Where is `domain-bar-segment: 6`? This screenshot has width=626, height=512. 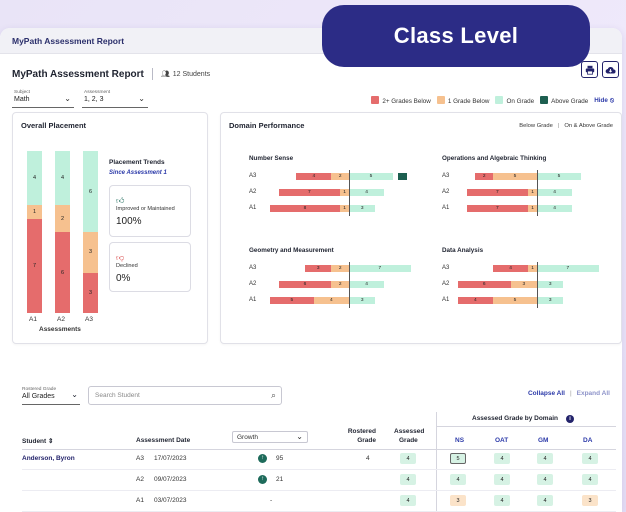 domain-bar-segment: 6 is located at coordinates (484, 284).